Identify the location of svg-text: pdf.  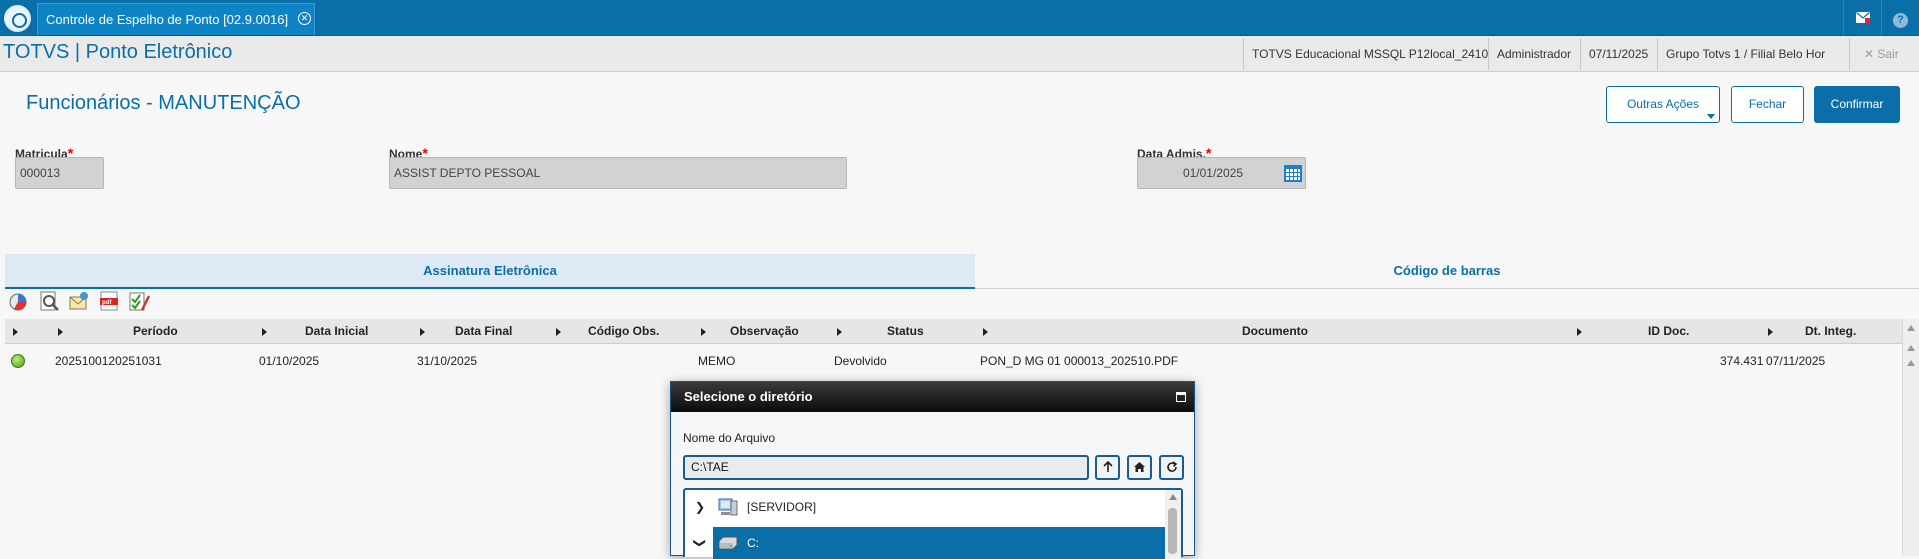
(107, 303).